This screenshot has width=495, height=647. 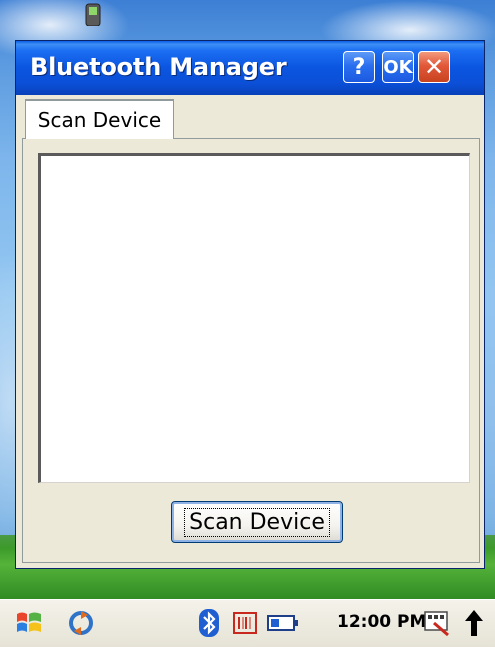 What do you see at coordinates (474, 623) in the screenshot?
I see `arrow-up-icon` at bounding box center [474, 623].